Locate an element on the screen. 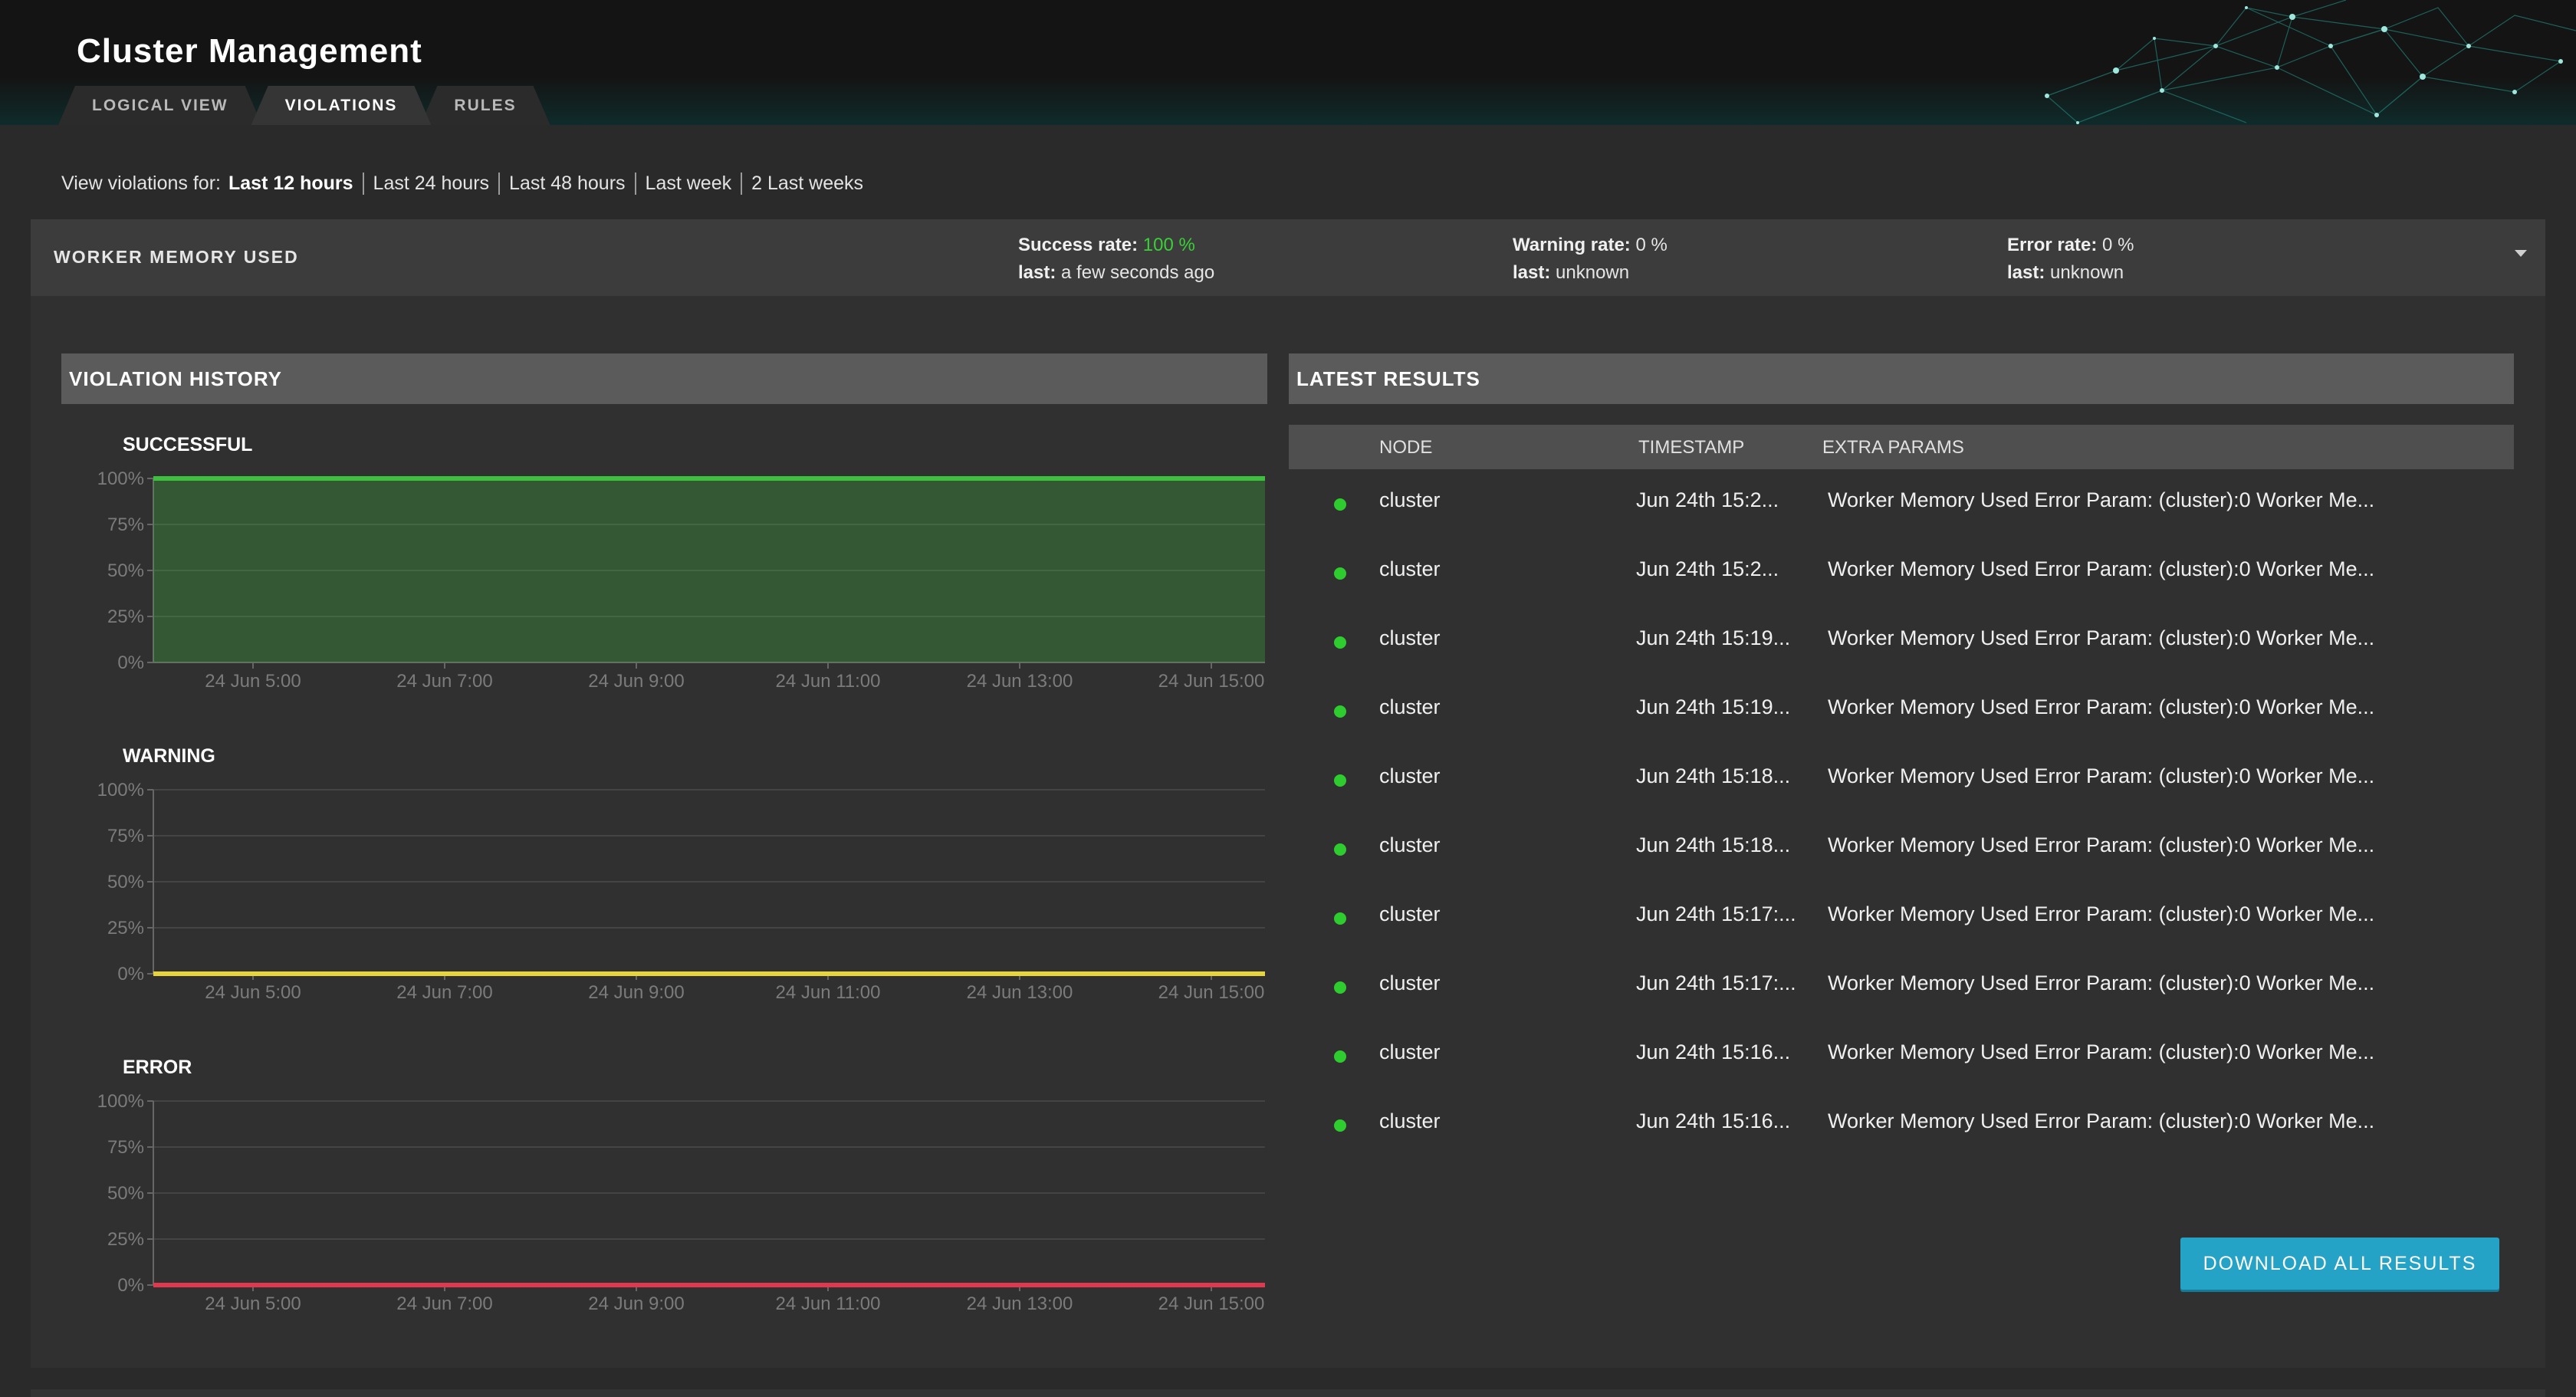 The height and width of the screenshot is (1397, 2576). column-header-node: NODE is located at coordinates (1406, 448).